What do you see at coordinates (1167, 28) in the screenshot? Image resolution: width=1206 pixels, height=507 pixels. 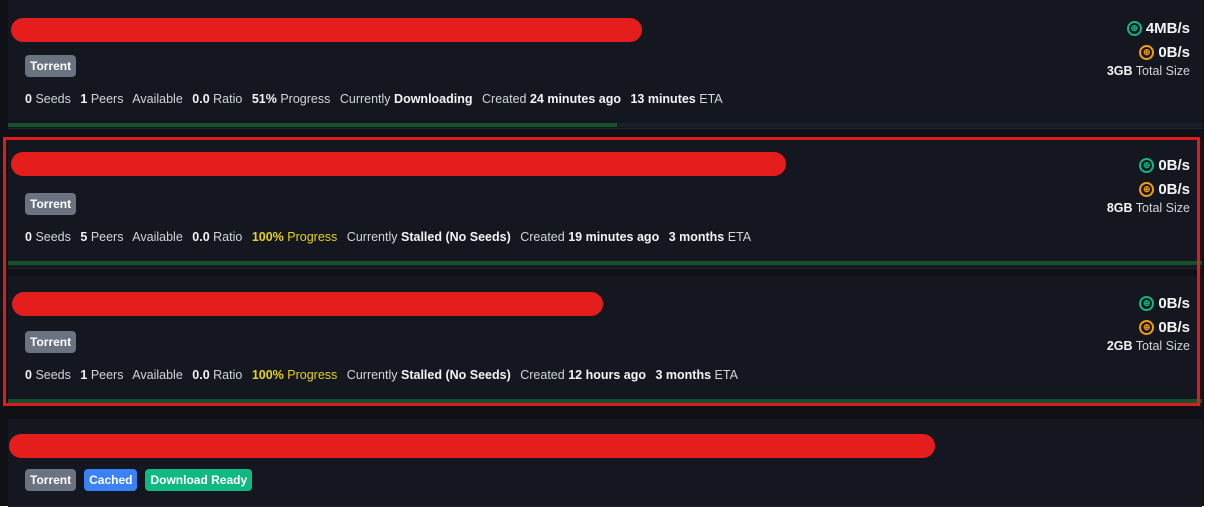 I see `download-speed-value: 4MB/s` at bounding box center [1167, 28].